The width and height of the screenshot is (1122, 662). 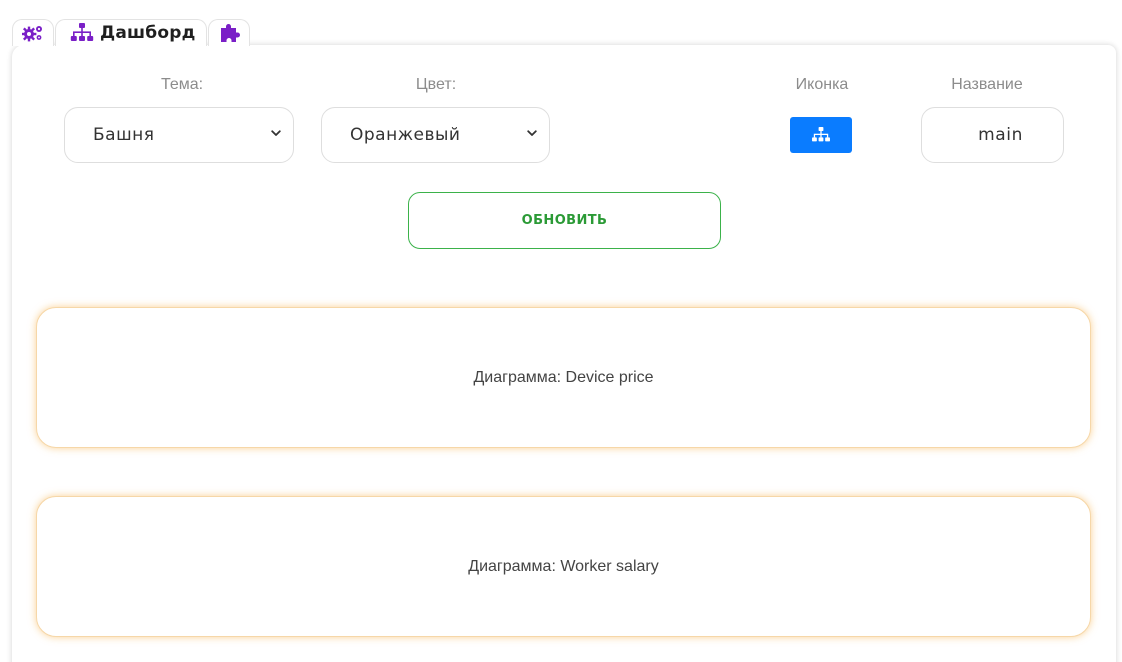 I want to click on chart-title: Диаграмма: Worker salary, so click(x=563, y=566).